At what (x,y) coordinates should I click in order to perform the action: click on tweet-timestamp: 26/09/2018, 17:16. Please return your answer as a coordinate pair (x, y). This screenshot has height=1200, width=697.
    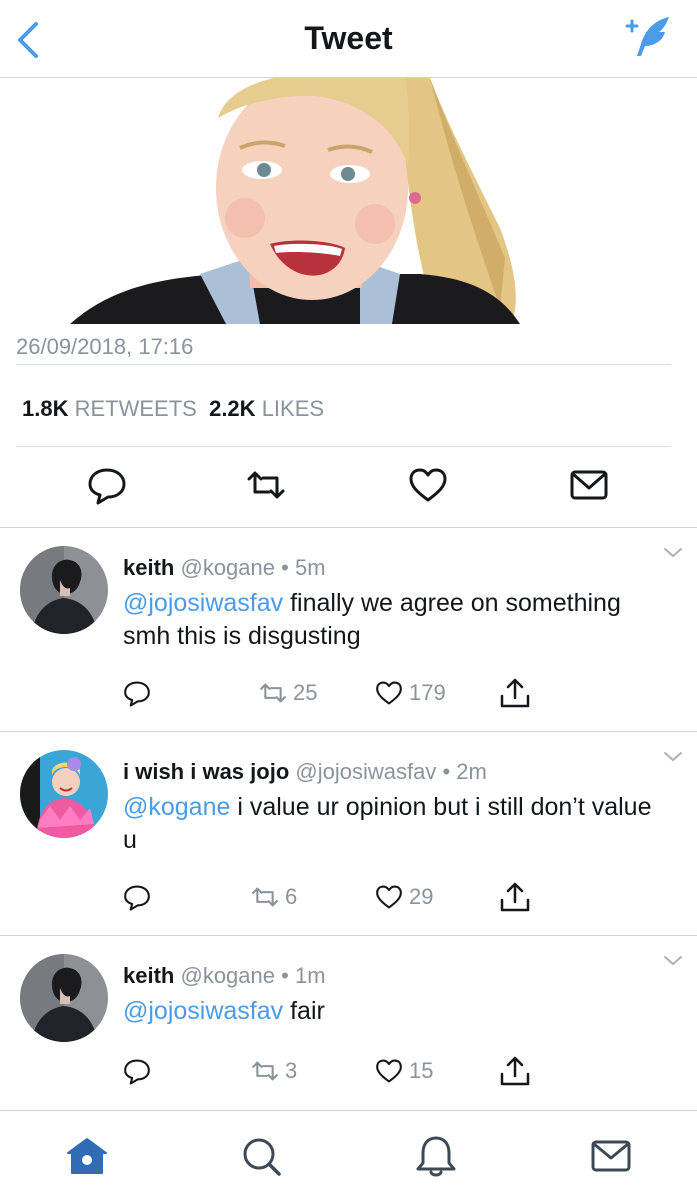
    Looking at the image, I should click on (105, 346).